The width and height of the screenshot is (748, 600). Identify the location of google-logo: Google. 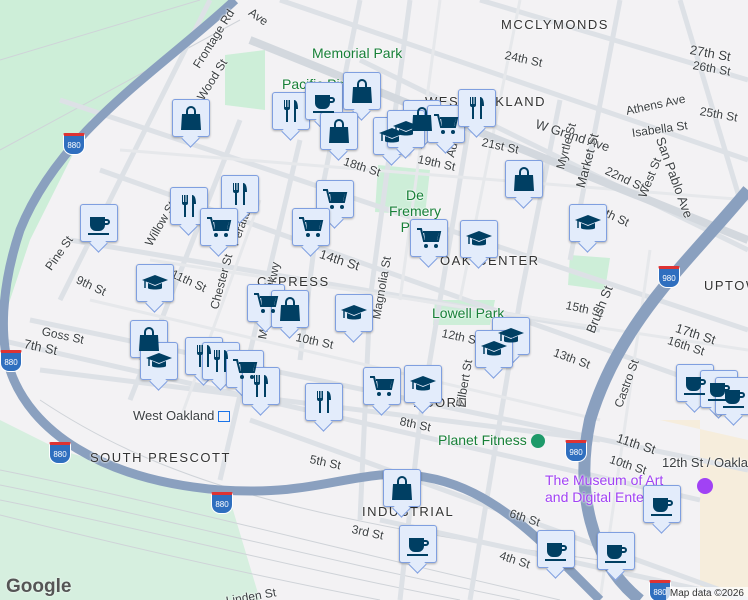
(39, 586).